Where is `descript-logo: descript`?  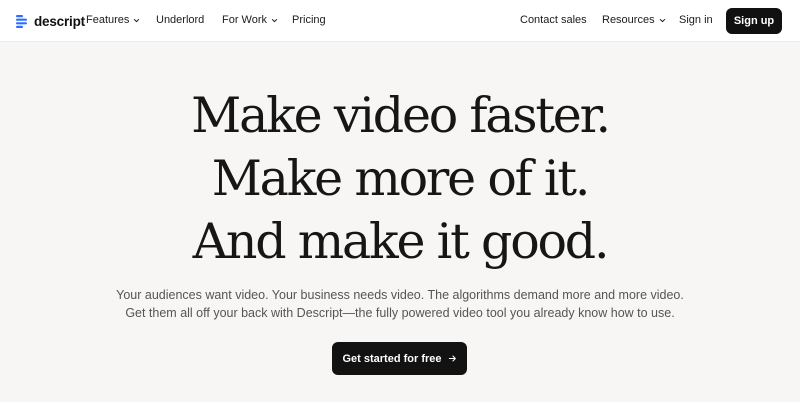
descript-logo: descript is located at coordinates (50, 21).